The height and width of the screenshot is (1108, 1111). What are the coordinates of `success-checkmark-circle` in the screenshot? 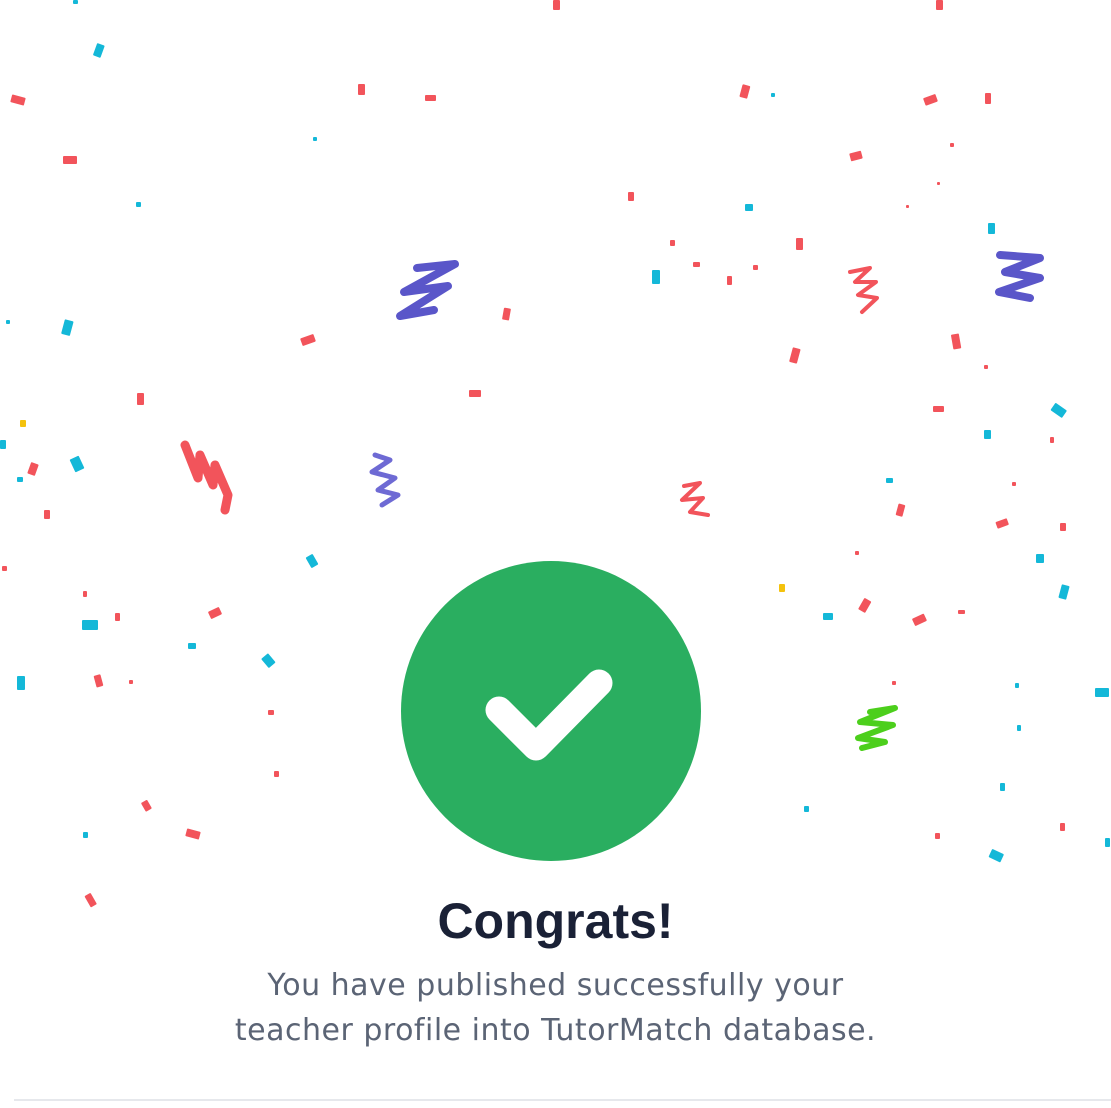 It's located at (551, 711).